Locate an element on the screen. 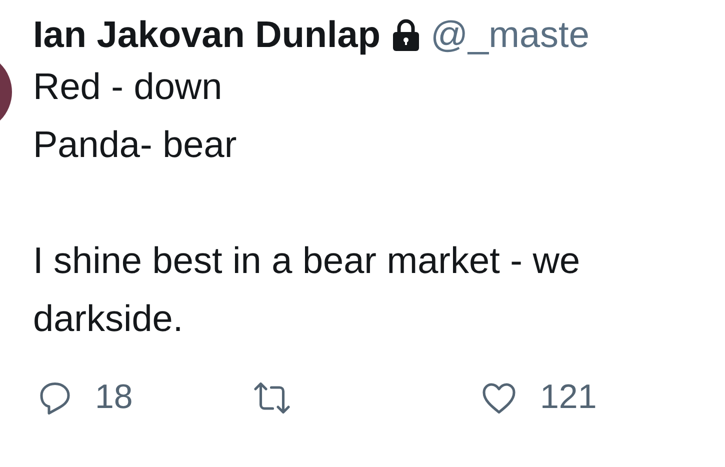 Image resolution: width=725 pixels, height=467 pixels. count-label: 121 is located at coordinates (568, 397).